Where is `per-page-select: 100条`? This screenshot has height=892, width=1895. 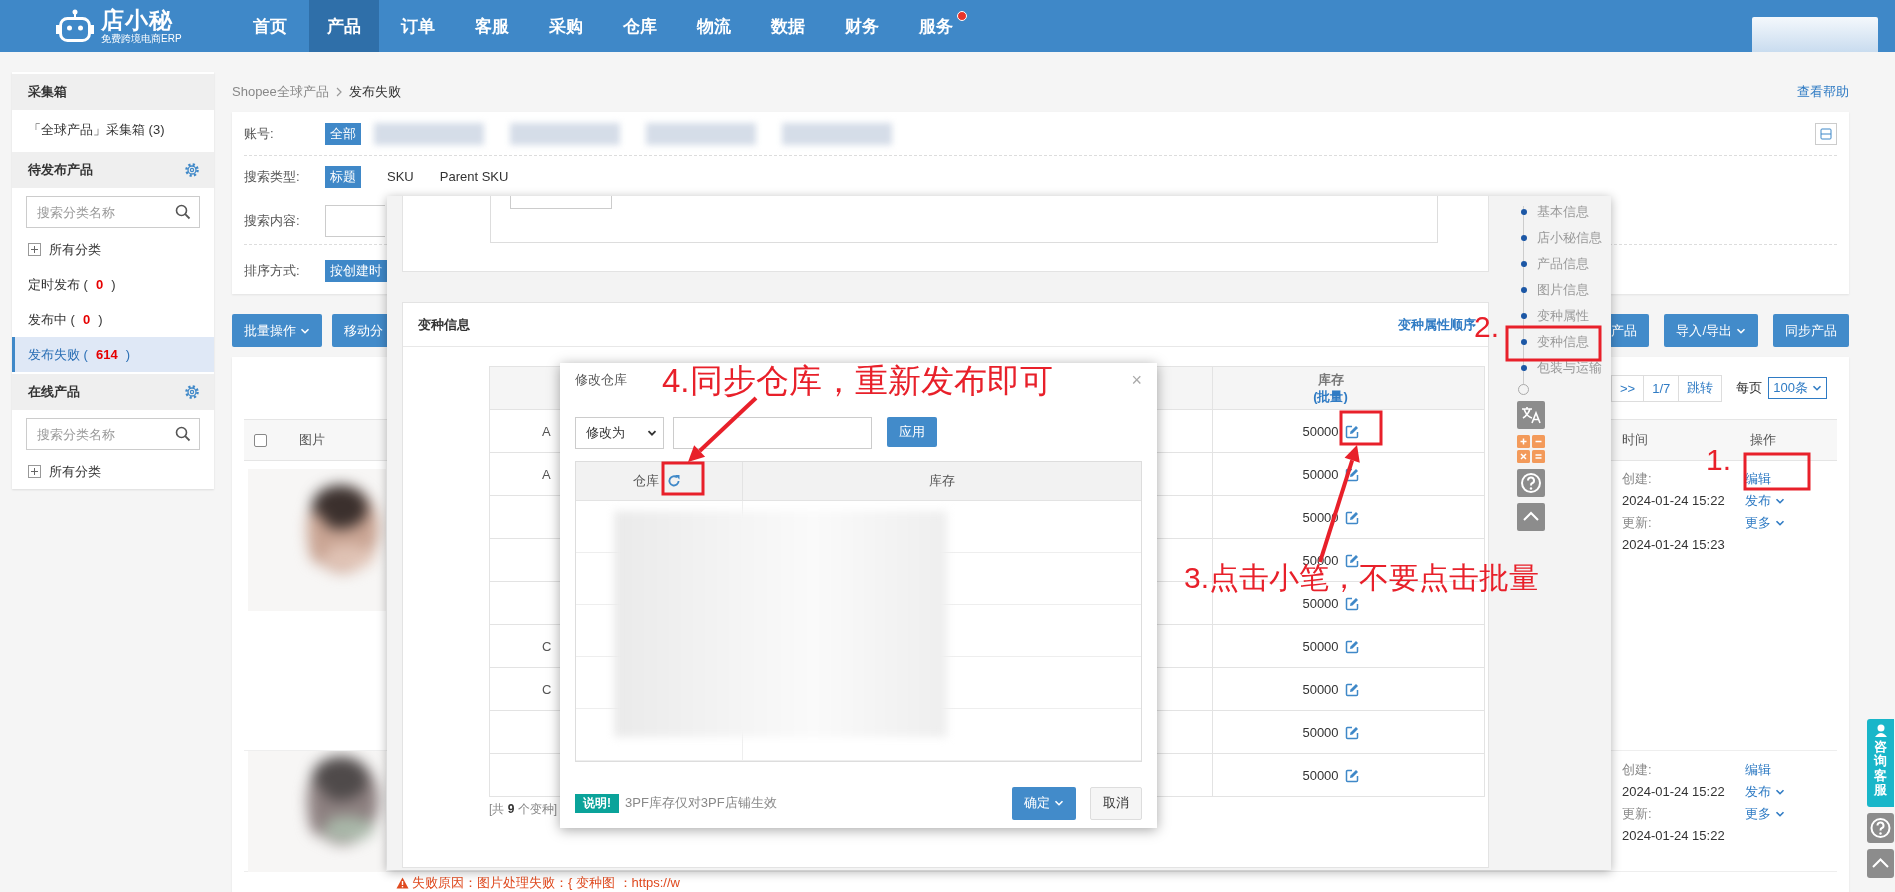
per-page-select: 100条 is located at coordinates (1797, 388).